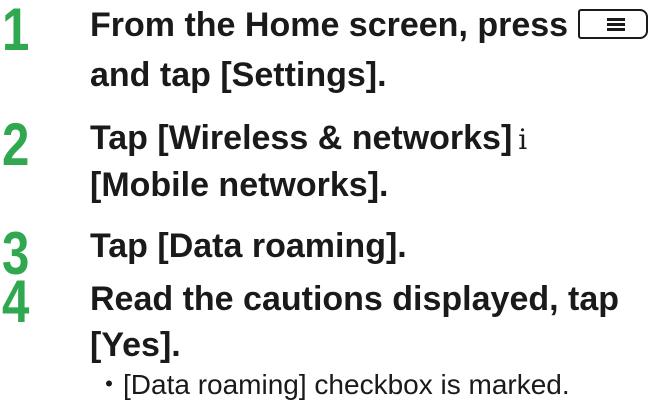  What do you see at coordinates (329, 25) in the screenshot?
I see `step-1-text: From the Home screen, press` at bounding box center [329, 25].